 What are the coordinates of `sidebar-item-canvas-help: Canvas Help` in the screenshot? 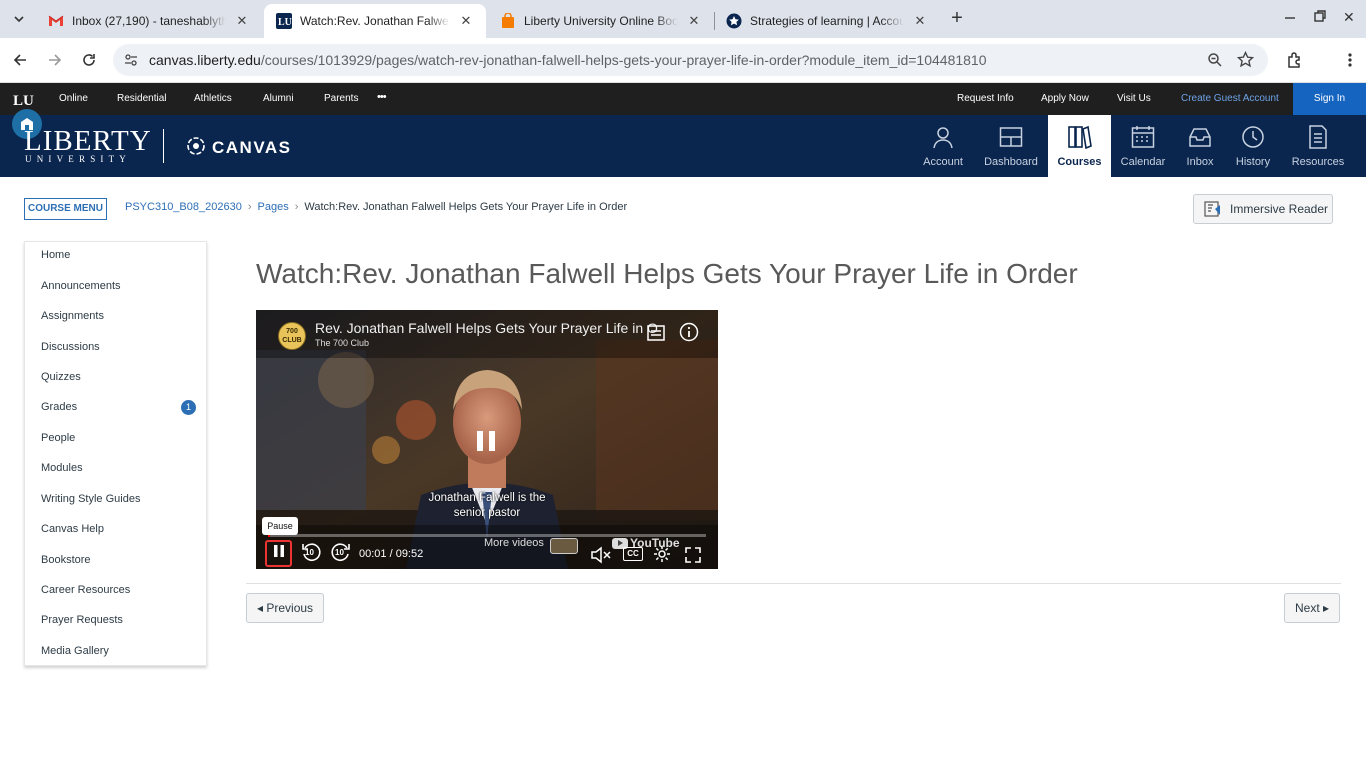 It's located at (72, 529).